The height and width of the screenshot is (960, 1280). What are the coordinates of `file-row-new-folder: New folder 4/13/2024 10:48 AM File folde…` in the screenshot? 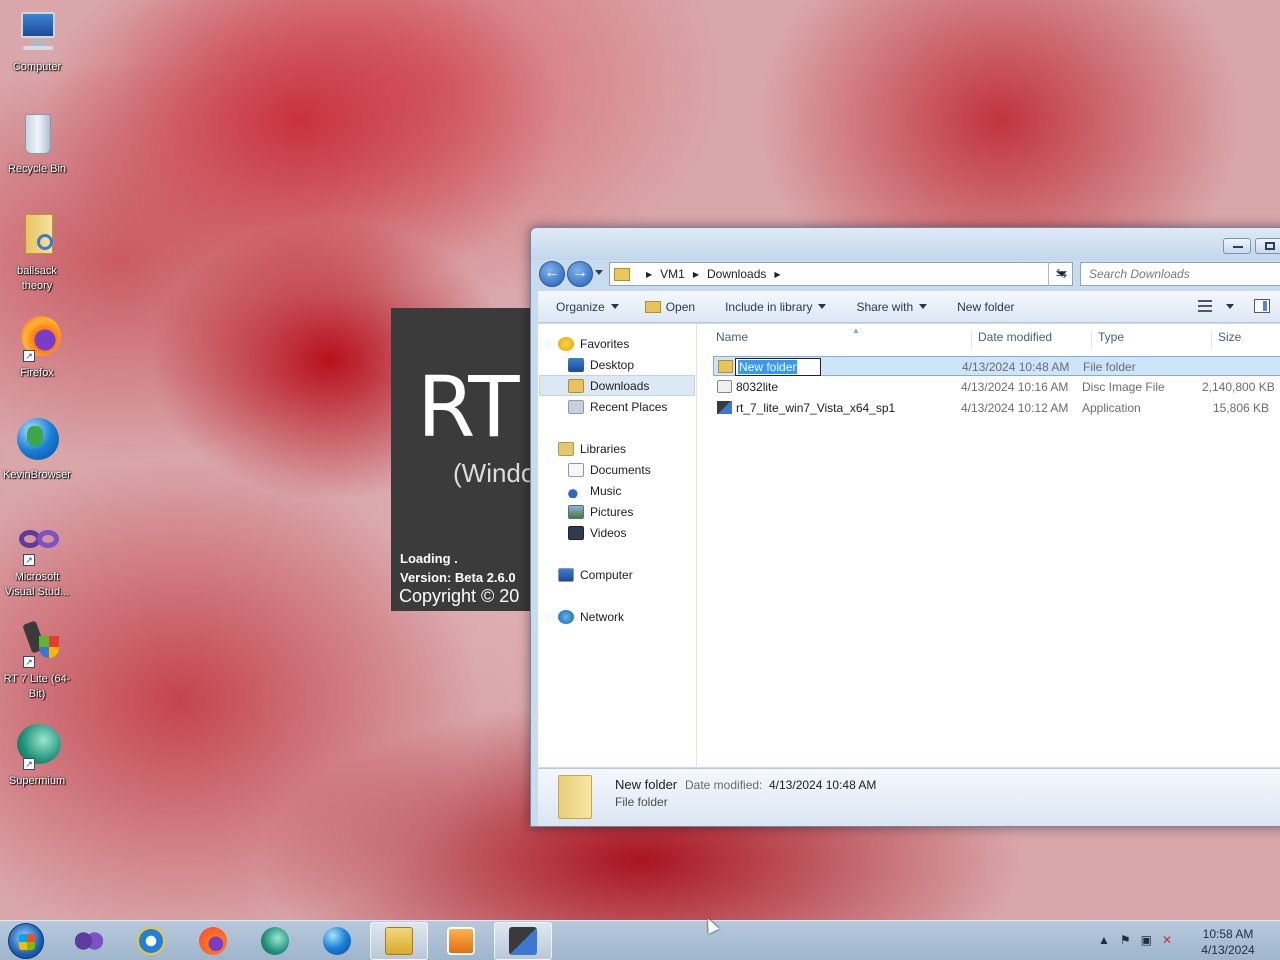 It's located at (996, 366).